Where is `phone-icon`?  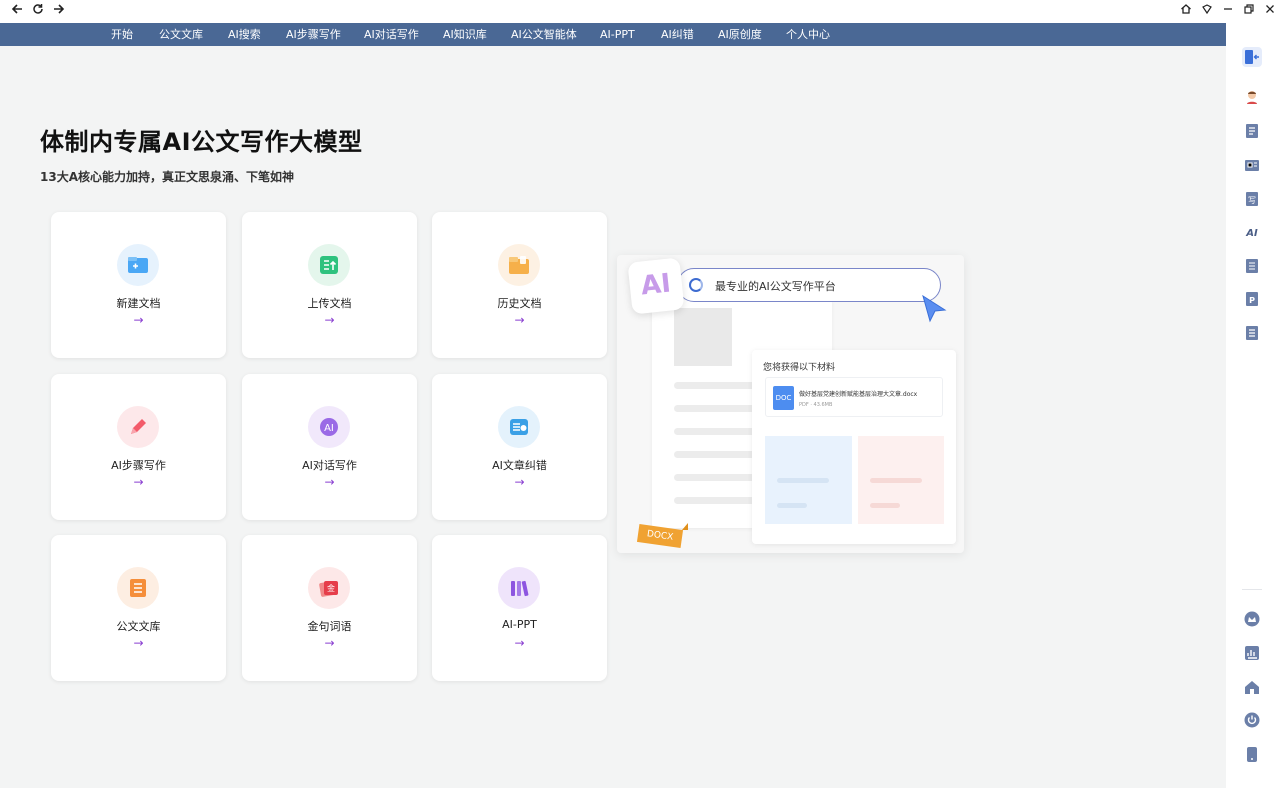
phone-icon is located at coordinates (1252, 754).